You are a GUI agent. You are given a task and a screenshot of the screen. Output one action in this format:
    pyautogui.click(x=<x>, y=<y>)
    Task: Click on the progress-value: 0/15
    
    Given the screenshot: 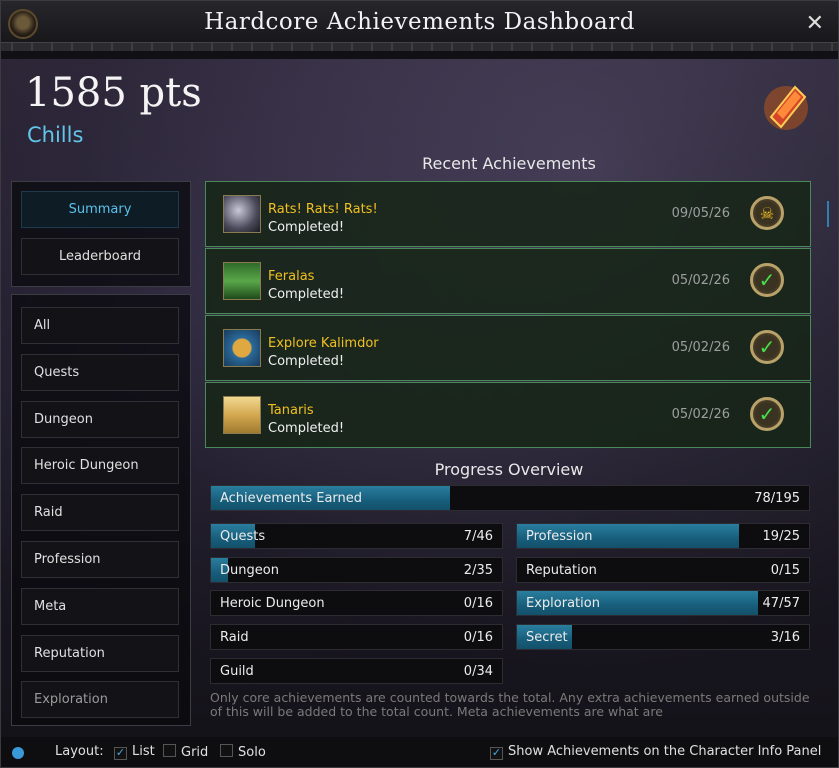 What is the action you would take?
    pyautogui.click(x=785, y=570)
    